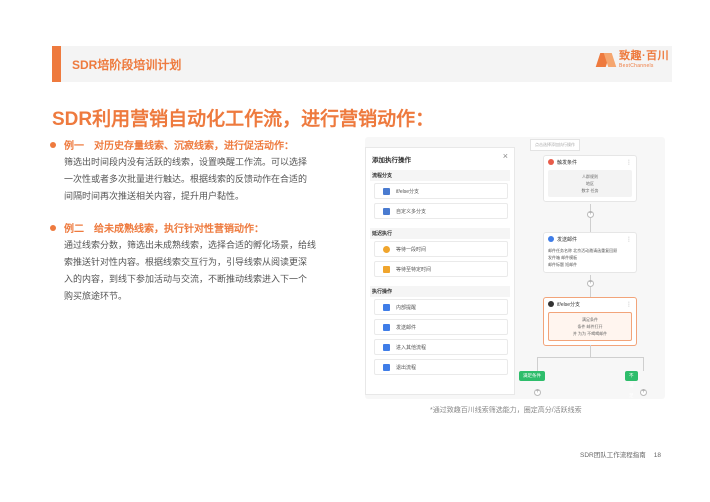  What do you see at coordinates (194, 146) in the screenshot?
I see `example-1-title: 对历史存量线索、沉寂线索，进行促活动作：` at bounding box center [194, 146].